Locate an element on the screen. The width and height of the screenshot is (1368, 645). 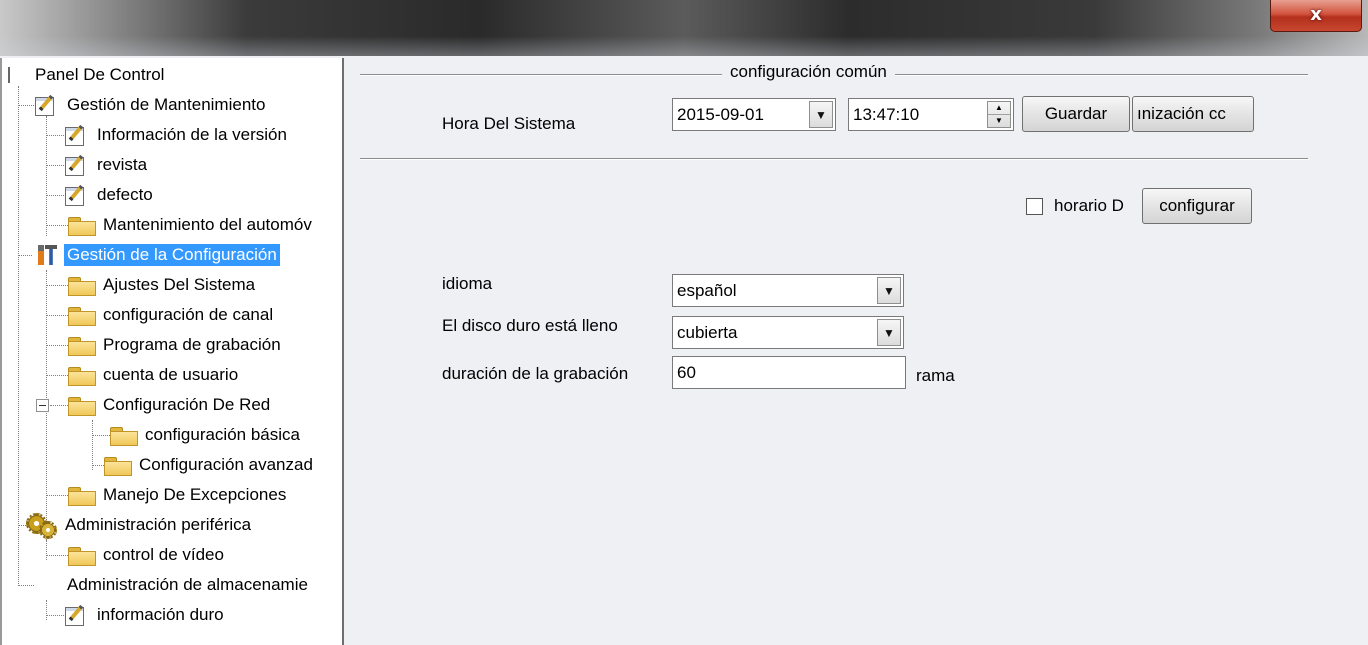
record-duration-label: duración de la grabación is located at coordinates (535, 373).